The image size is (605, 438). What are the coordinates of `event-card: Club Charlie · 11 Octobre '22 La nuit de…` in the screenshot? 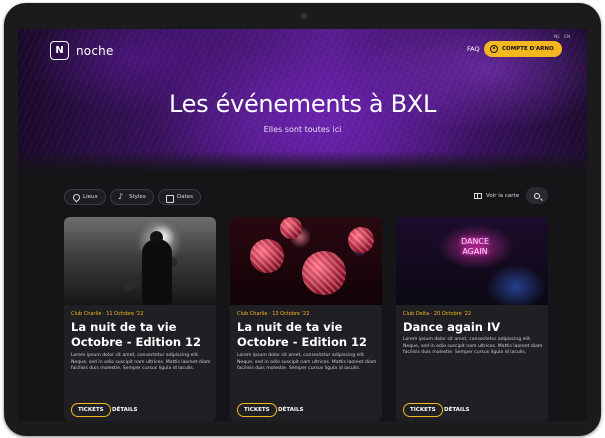 It's located at (140, 319).